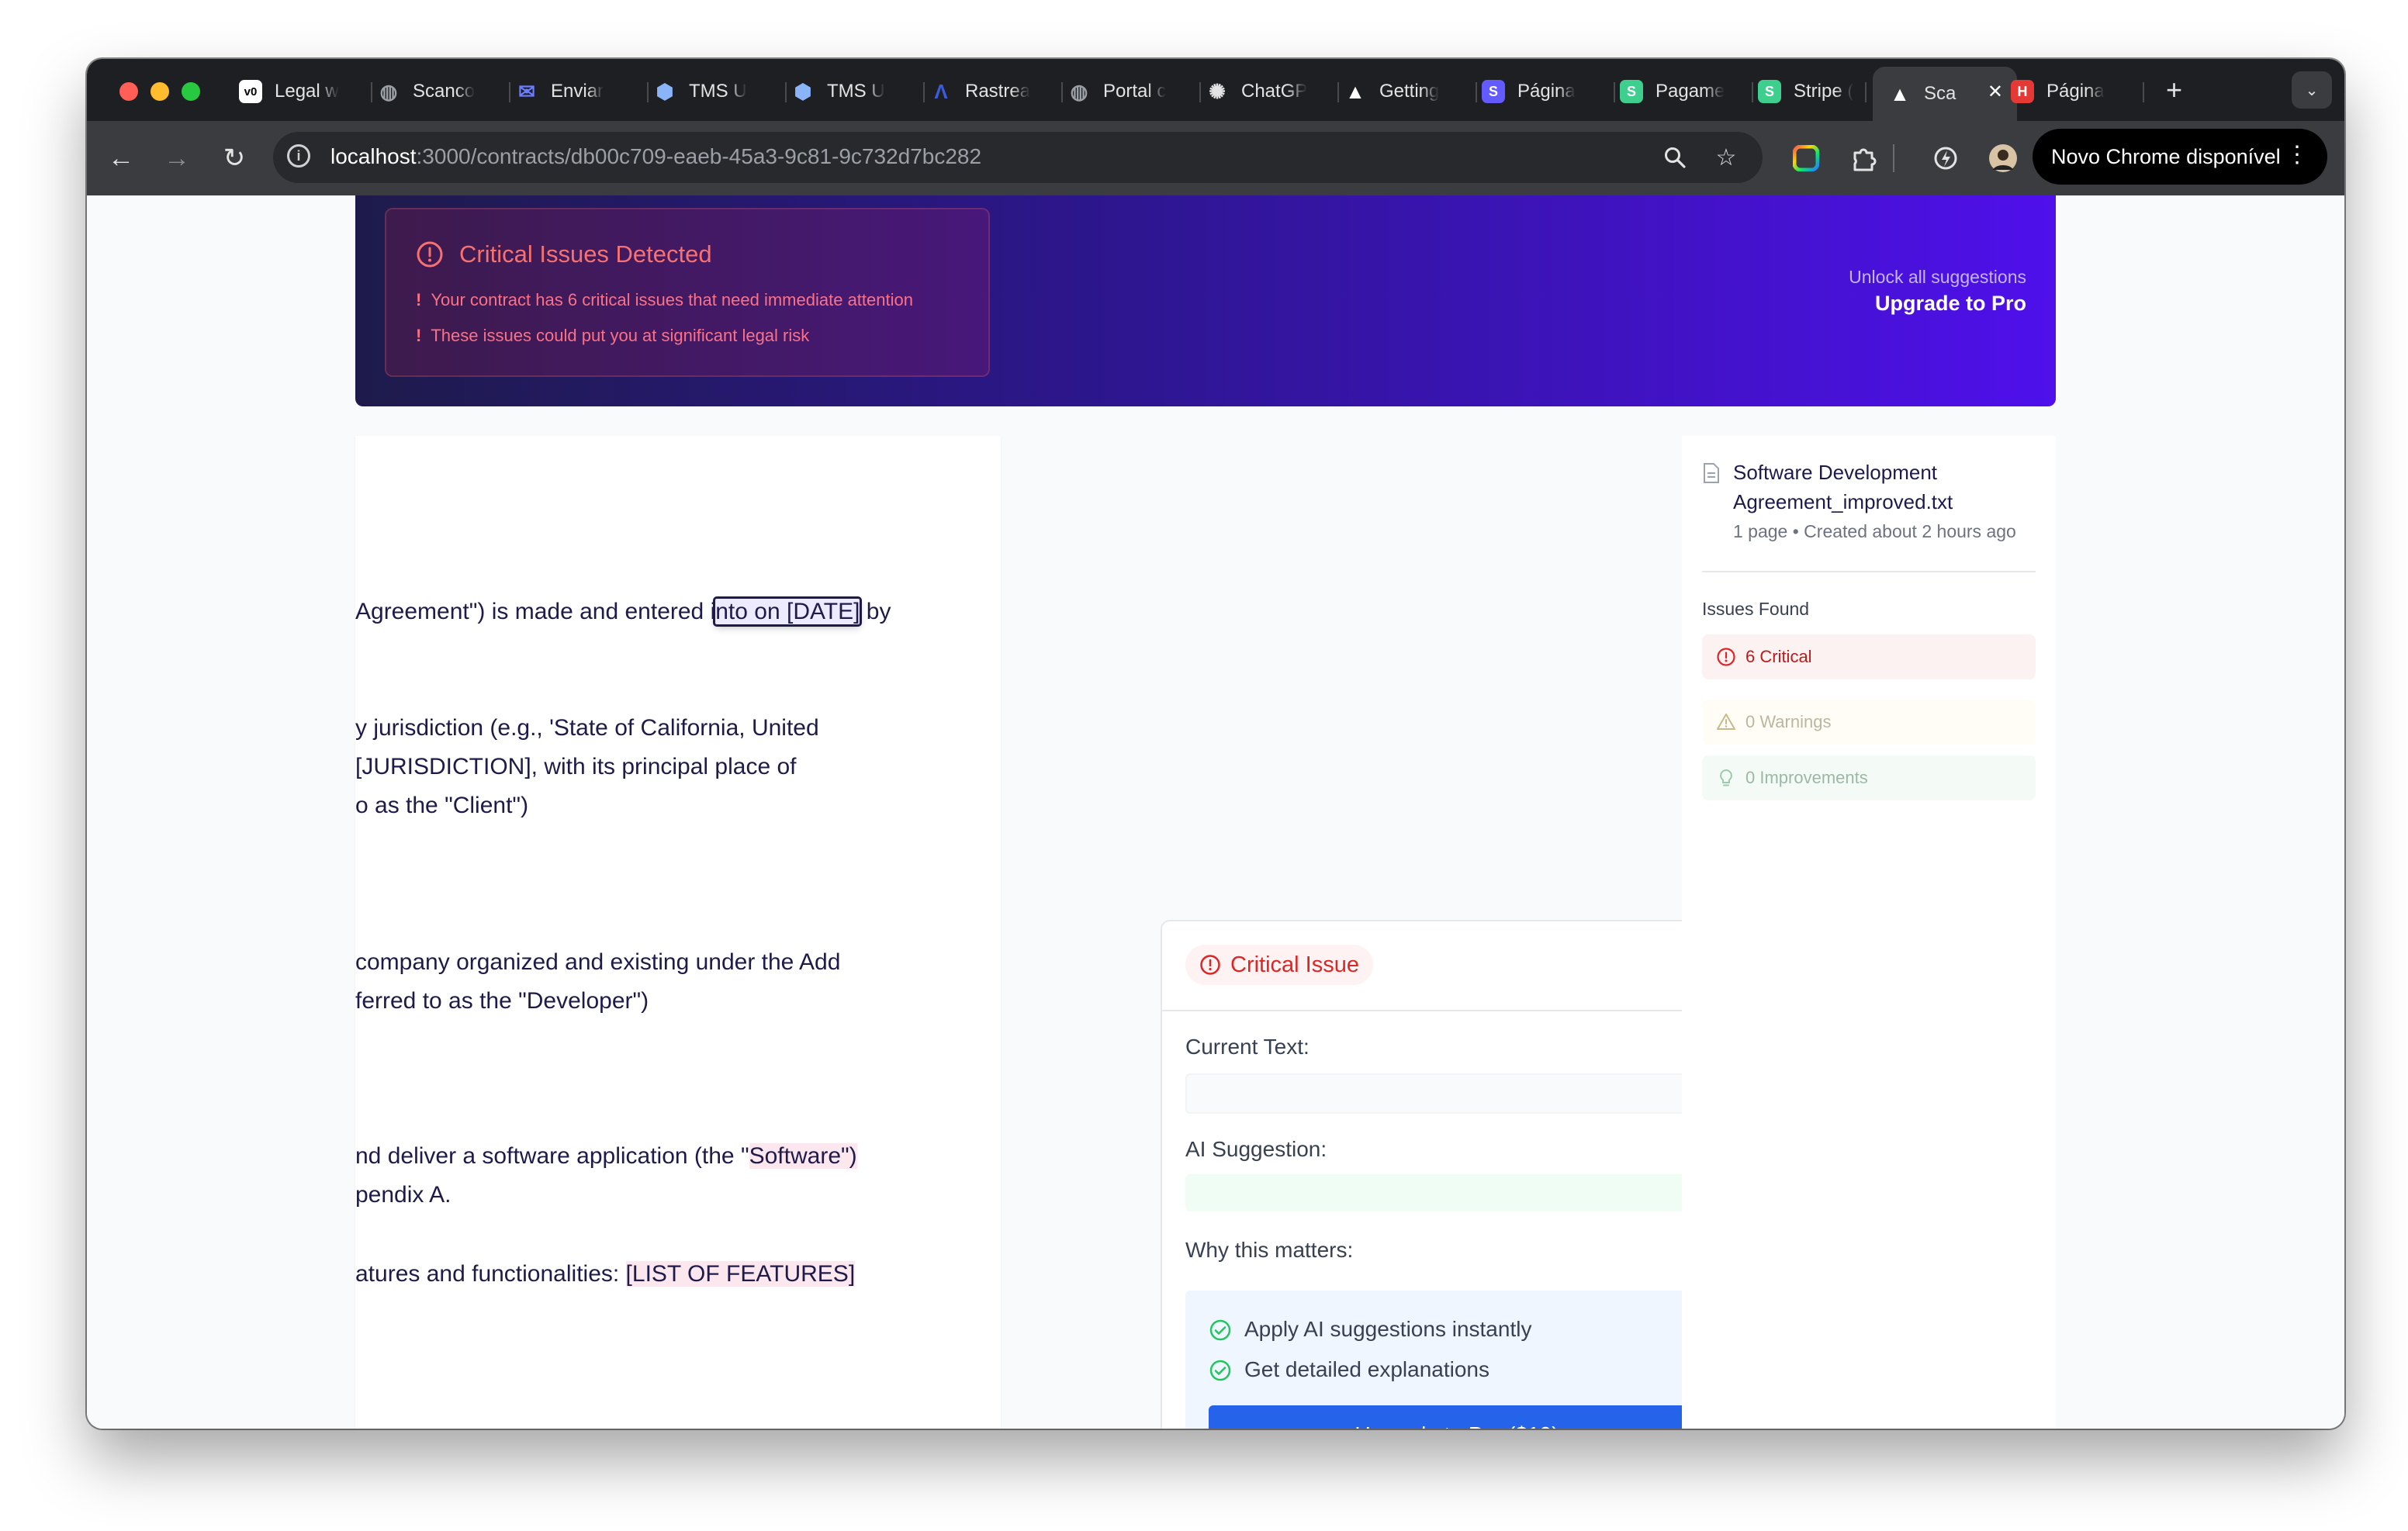  I want to click on close-window-button, so click(128, 91).